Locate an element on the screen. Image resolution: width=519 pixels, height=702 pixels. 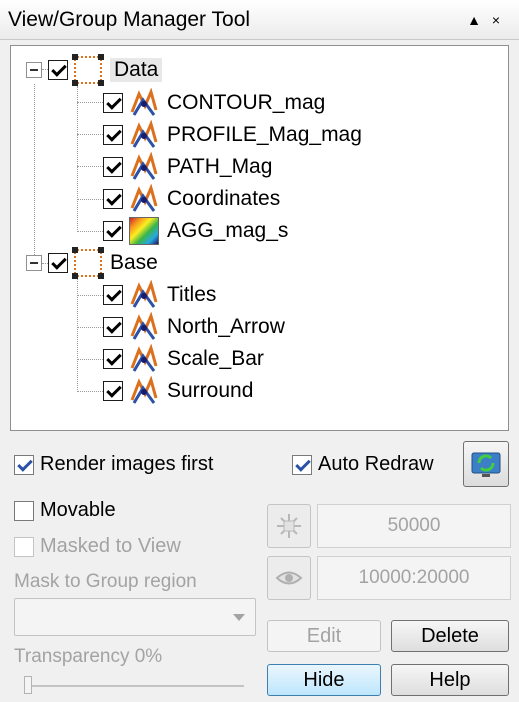
tree-item-label: Titles is located at coordinates (191, 295).